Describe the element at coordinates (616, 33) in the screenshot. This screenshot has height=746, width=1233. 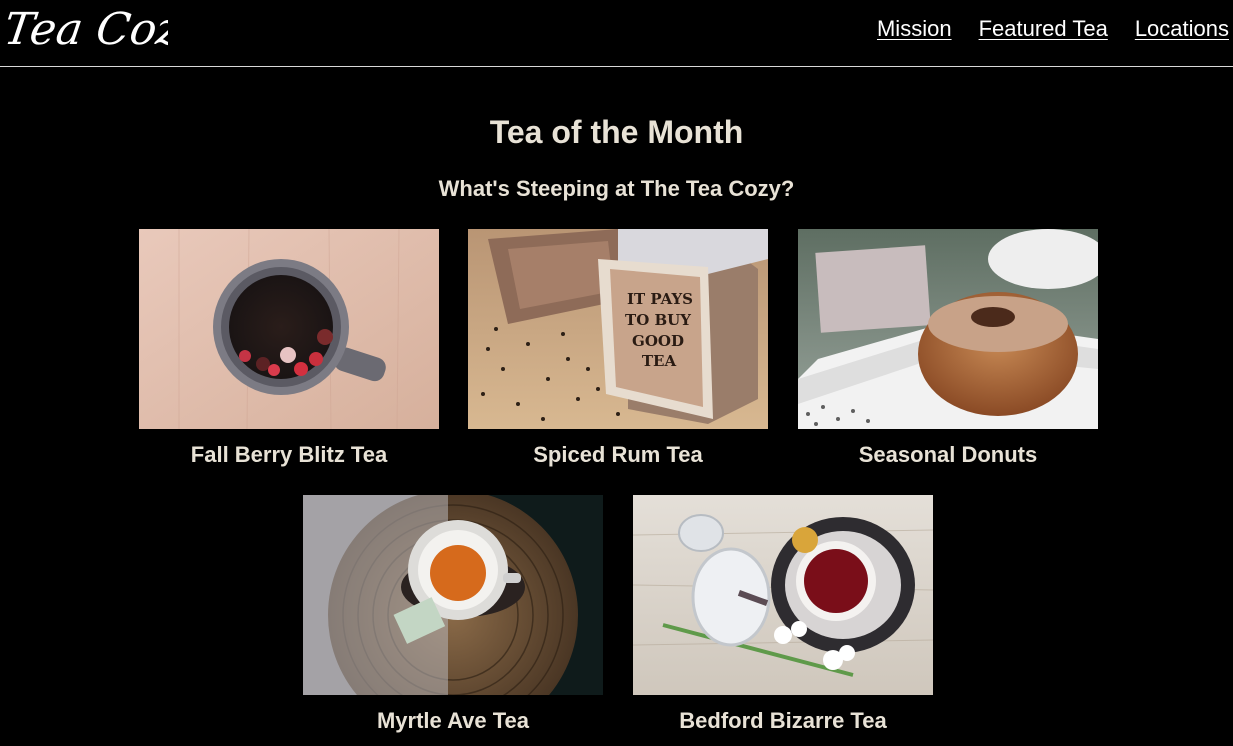
I see `site-header: Tea Cozy Mission Featured Tea Locations` at that location.